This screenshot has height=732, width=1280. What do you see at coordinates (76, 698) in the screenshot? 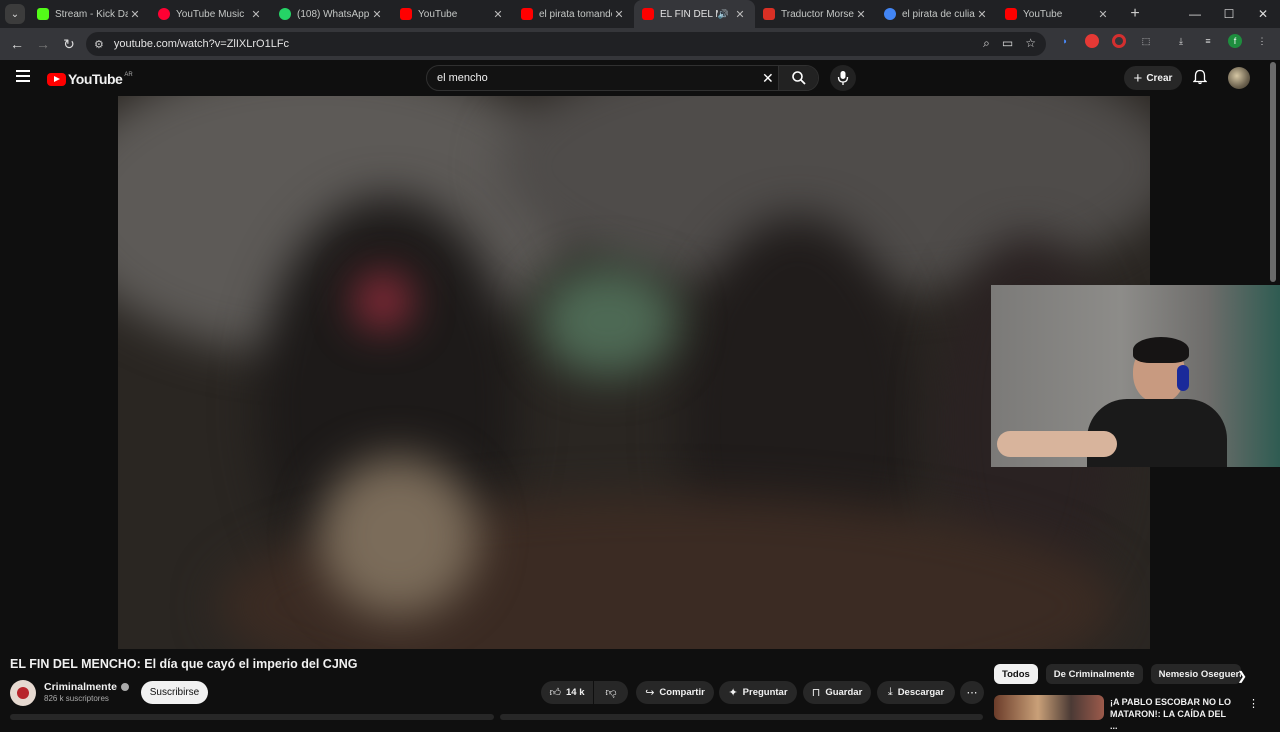
I see `subscriber-count: 826 k suscriptores` at bounding box center [76, 698].